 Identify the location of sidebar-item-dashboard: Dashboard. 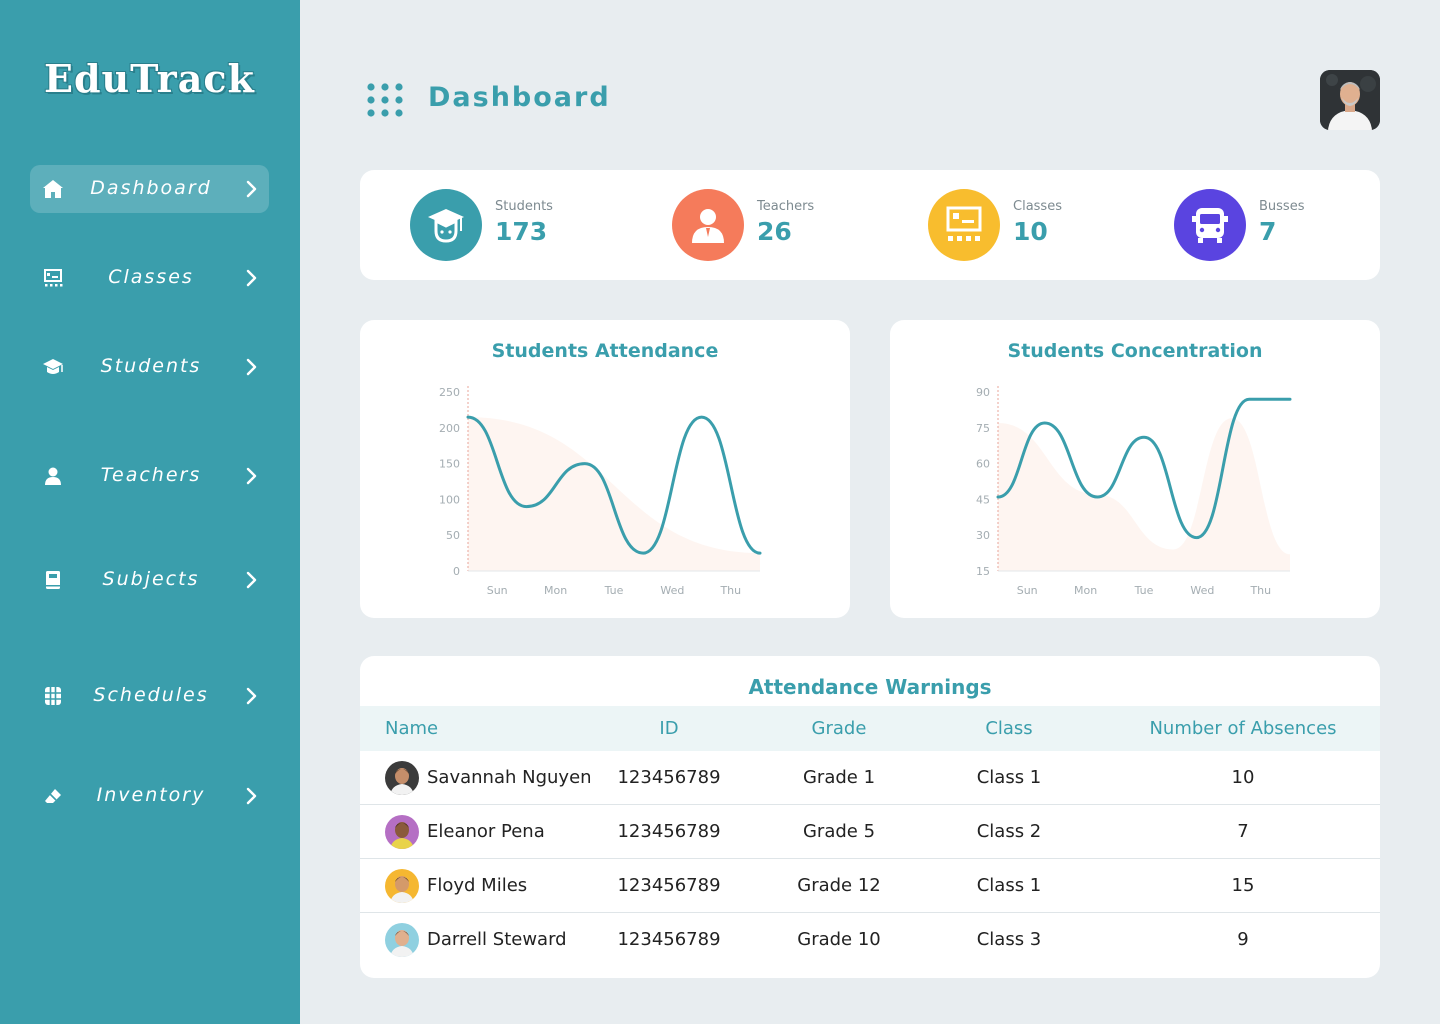
(149, 189).